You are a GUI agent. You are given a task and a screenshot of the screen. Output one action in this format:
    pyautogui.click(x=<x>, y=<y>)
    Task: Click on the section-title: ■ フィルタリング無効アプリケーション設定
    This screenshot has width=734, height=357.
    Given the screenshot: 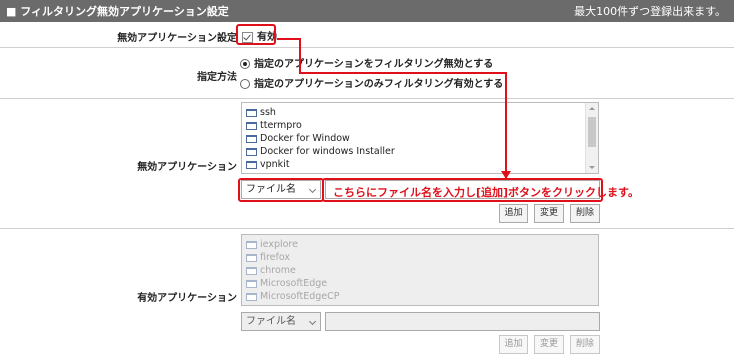 What is the action you would take?
    pyautogui.click(x=117, y=11)
    